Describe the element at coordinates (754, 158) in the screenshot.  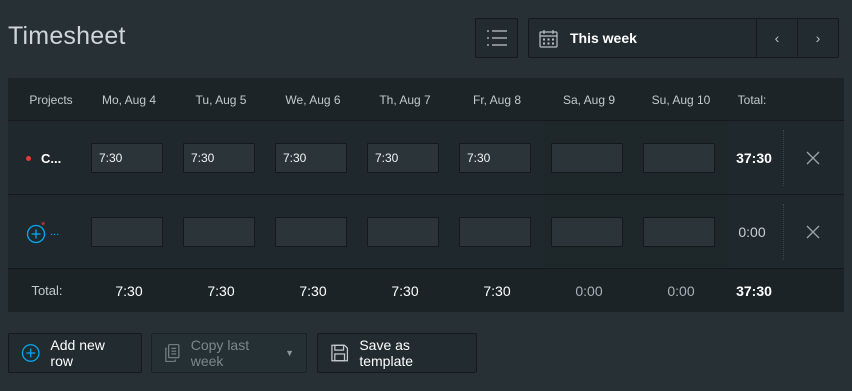
I see `row-total: 37:30` at that location.